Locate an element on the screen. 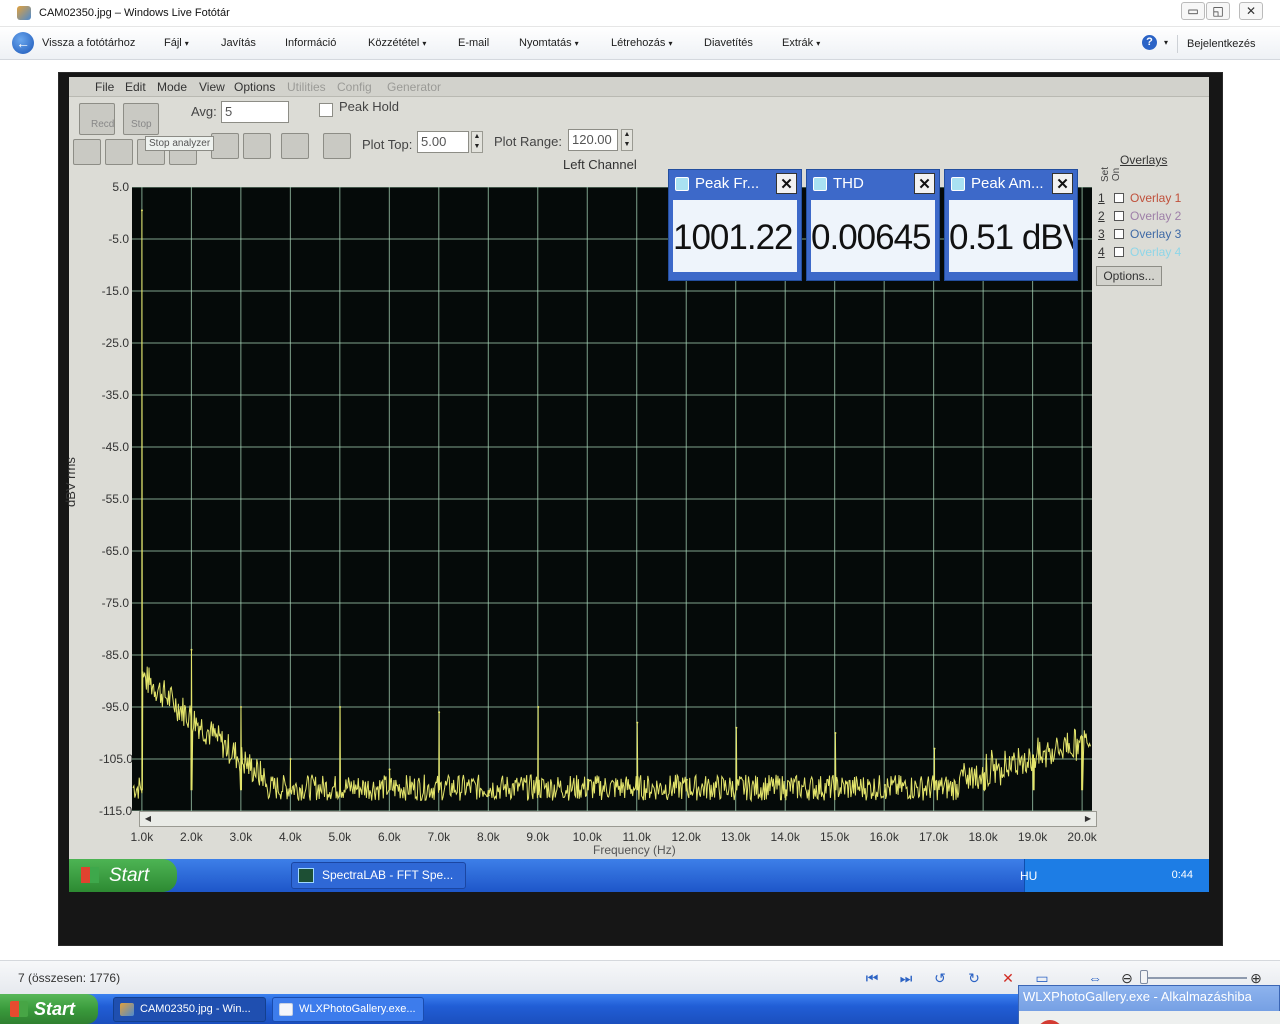 The image size is (1280, 1024). menu-item: Fájl ▾ is located at coordinates (176, 43).